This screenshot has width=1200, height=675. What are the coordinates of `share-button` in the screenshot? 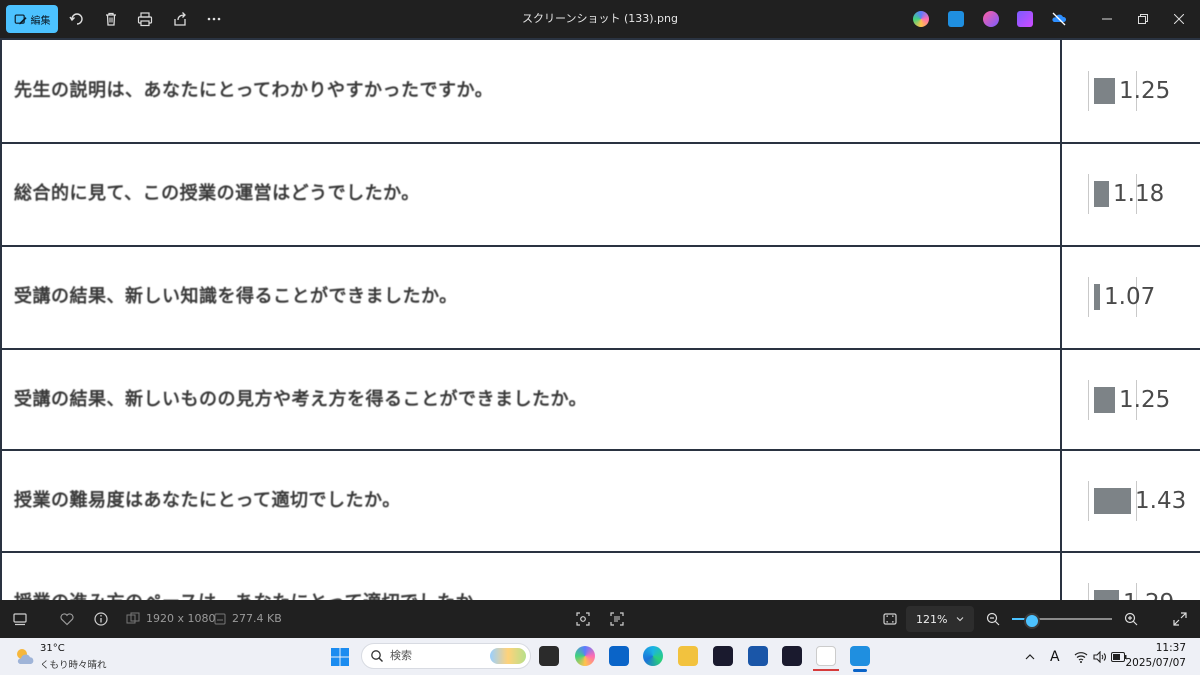 It's located at (180, 19).